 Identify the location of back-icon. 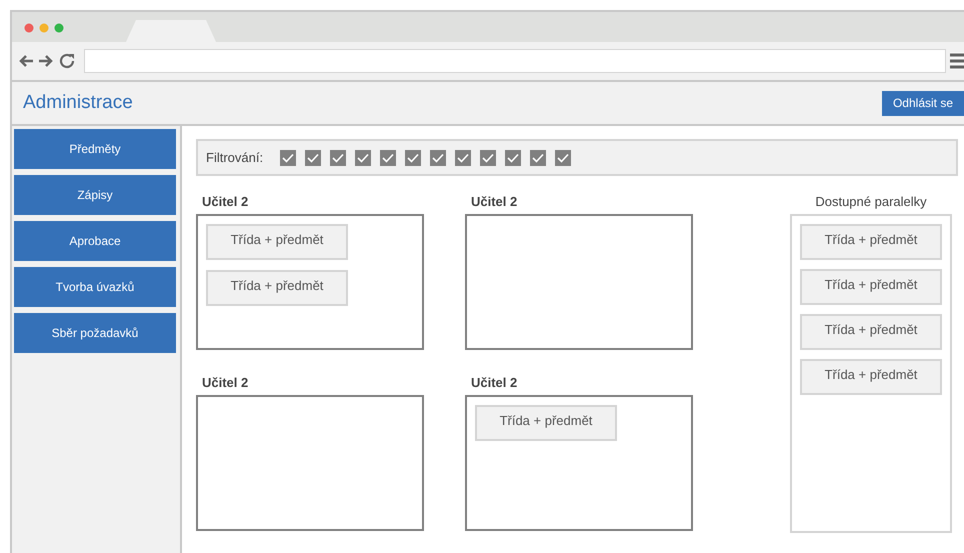
(26, 61).